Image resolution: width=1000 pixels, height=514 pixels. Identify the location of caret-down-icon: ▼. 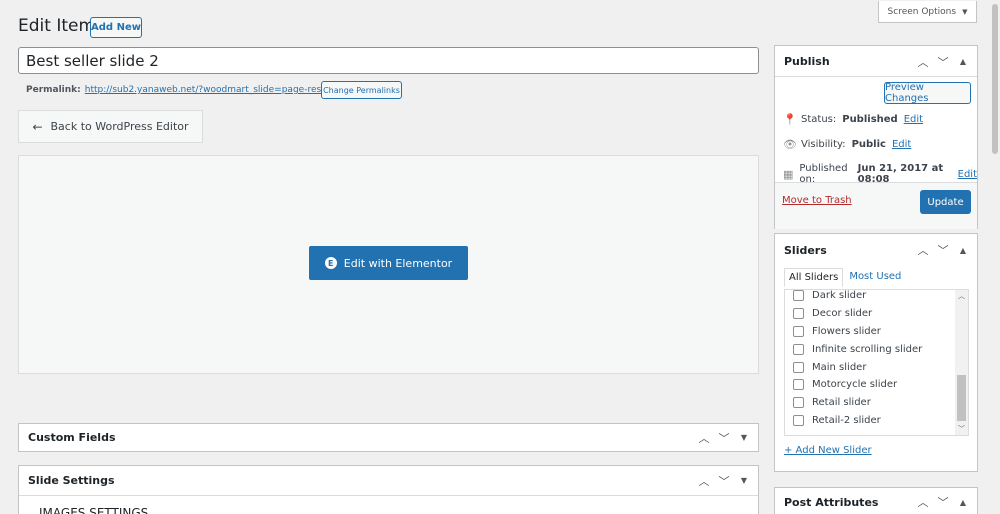
(965, 11).